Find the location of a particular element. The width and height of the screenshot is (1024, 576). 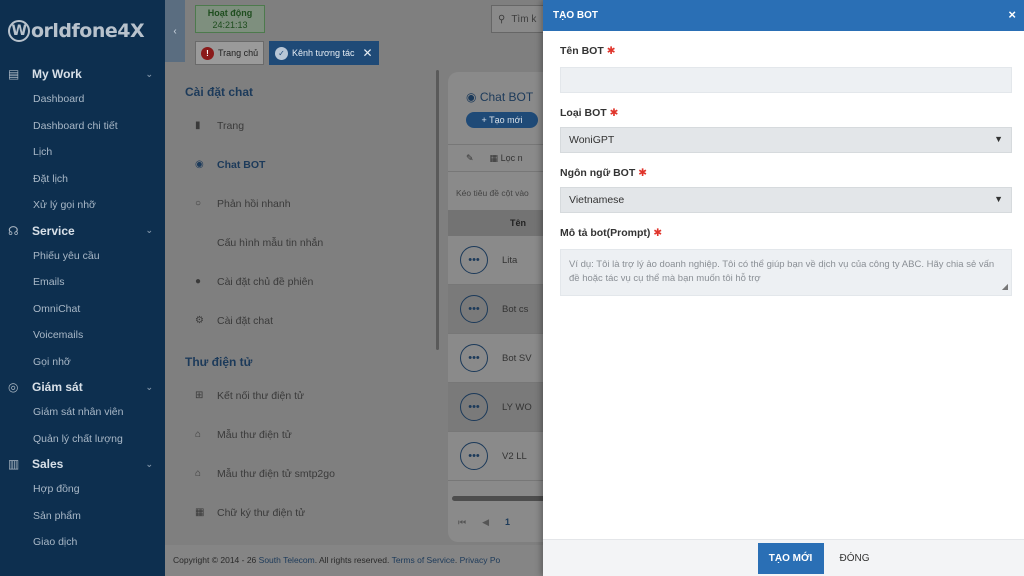

agent-status: Hoạt động 24:21:13 is located at coordinates (230, 19).